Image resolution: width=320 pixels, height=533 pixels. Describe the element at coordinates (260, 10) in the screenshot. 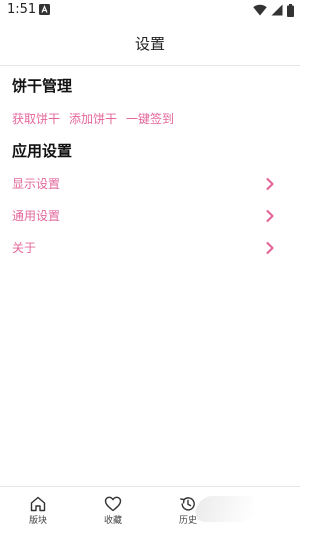

I see `wifi-icon` at that location.